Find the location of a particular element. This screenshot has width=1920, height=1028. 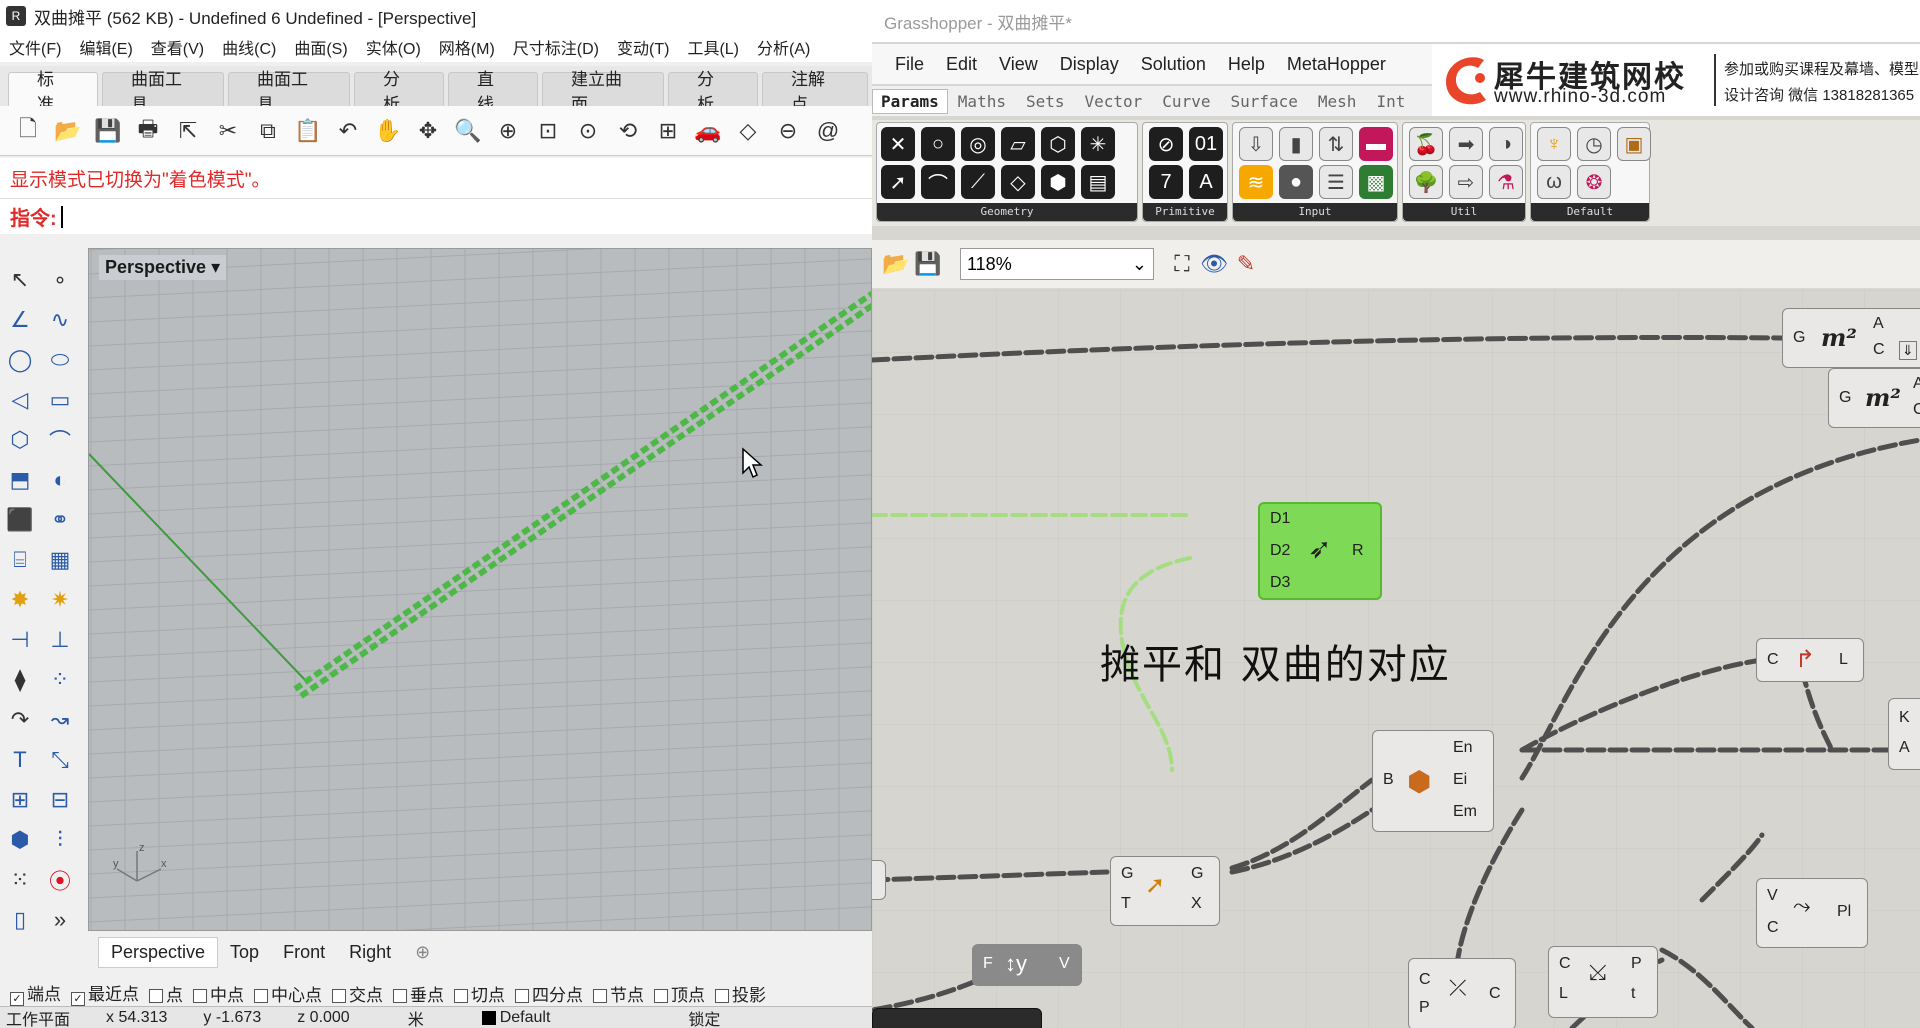

default-figure-icon: ♆ is located at coordinates (1554, 144).